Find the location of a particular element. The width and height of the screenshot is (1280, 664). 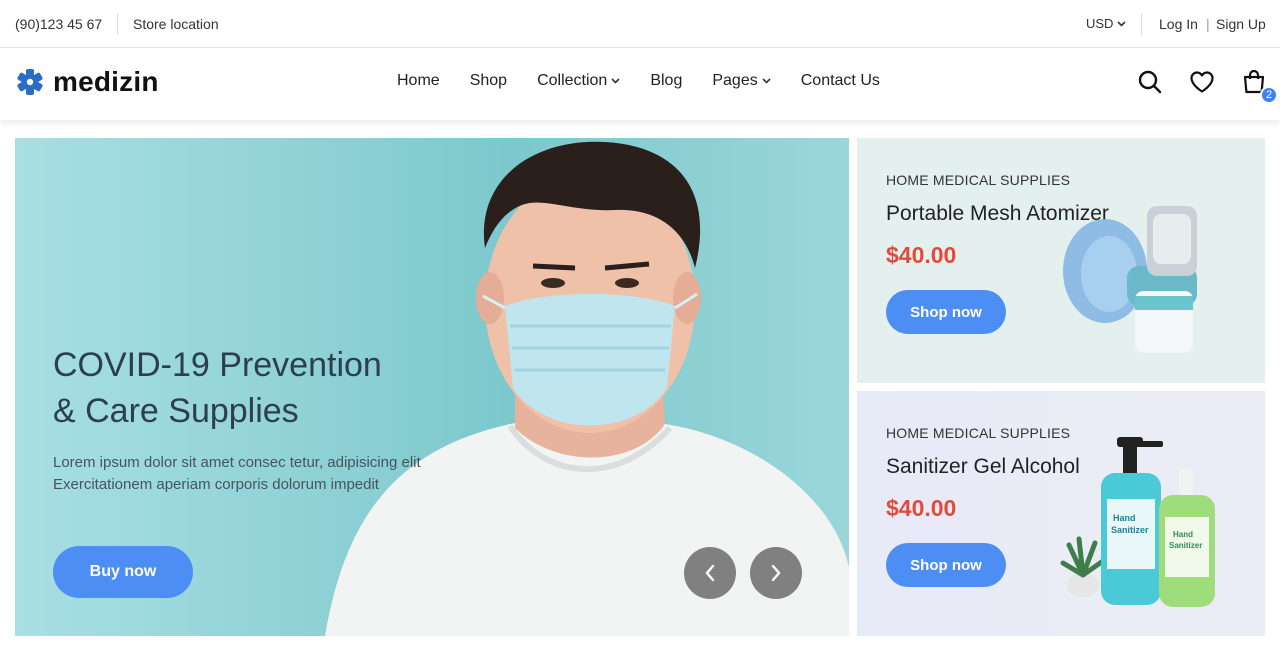

search-button is located at coordinates (1150, 82).